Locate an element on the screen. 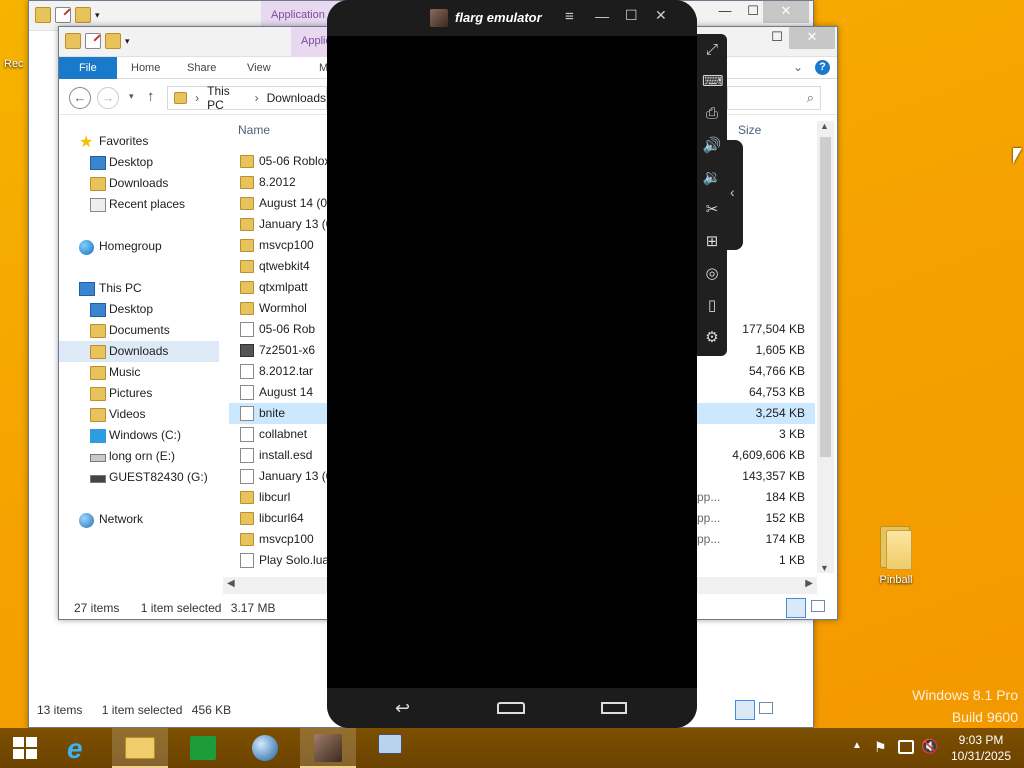  desktop-icon-rec: Rec is located at coordinates (16, 64).